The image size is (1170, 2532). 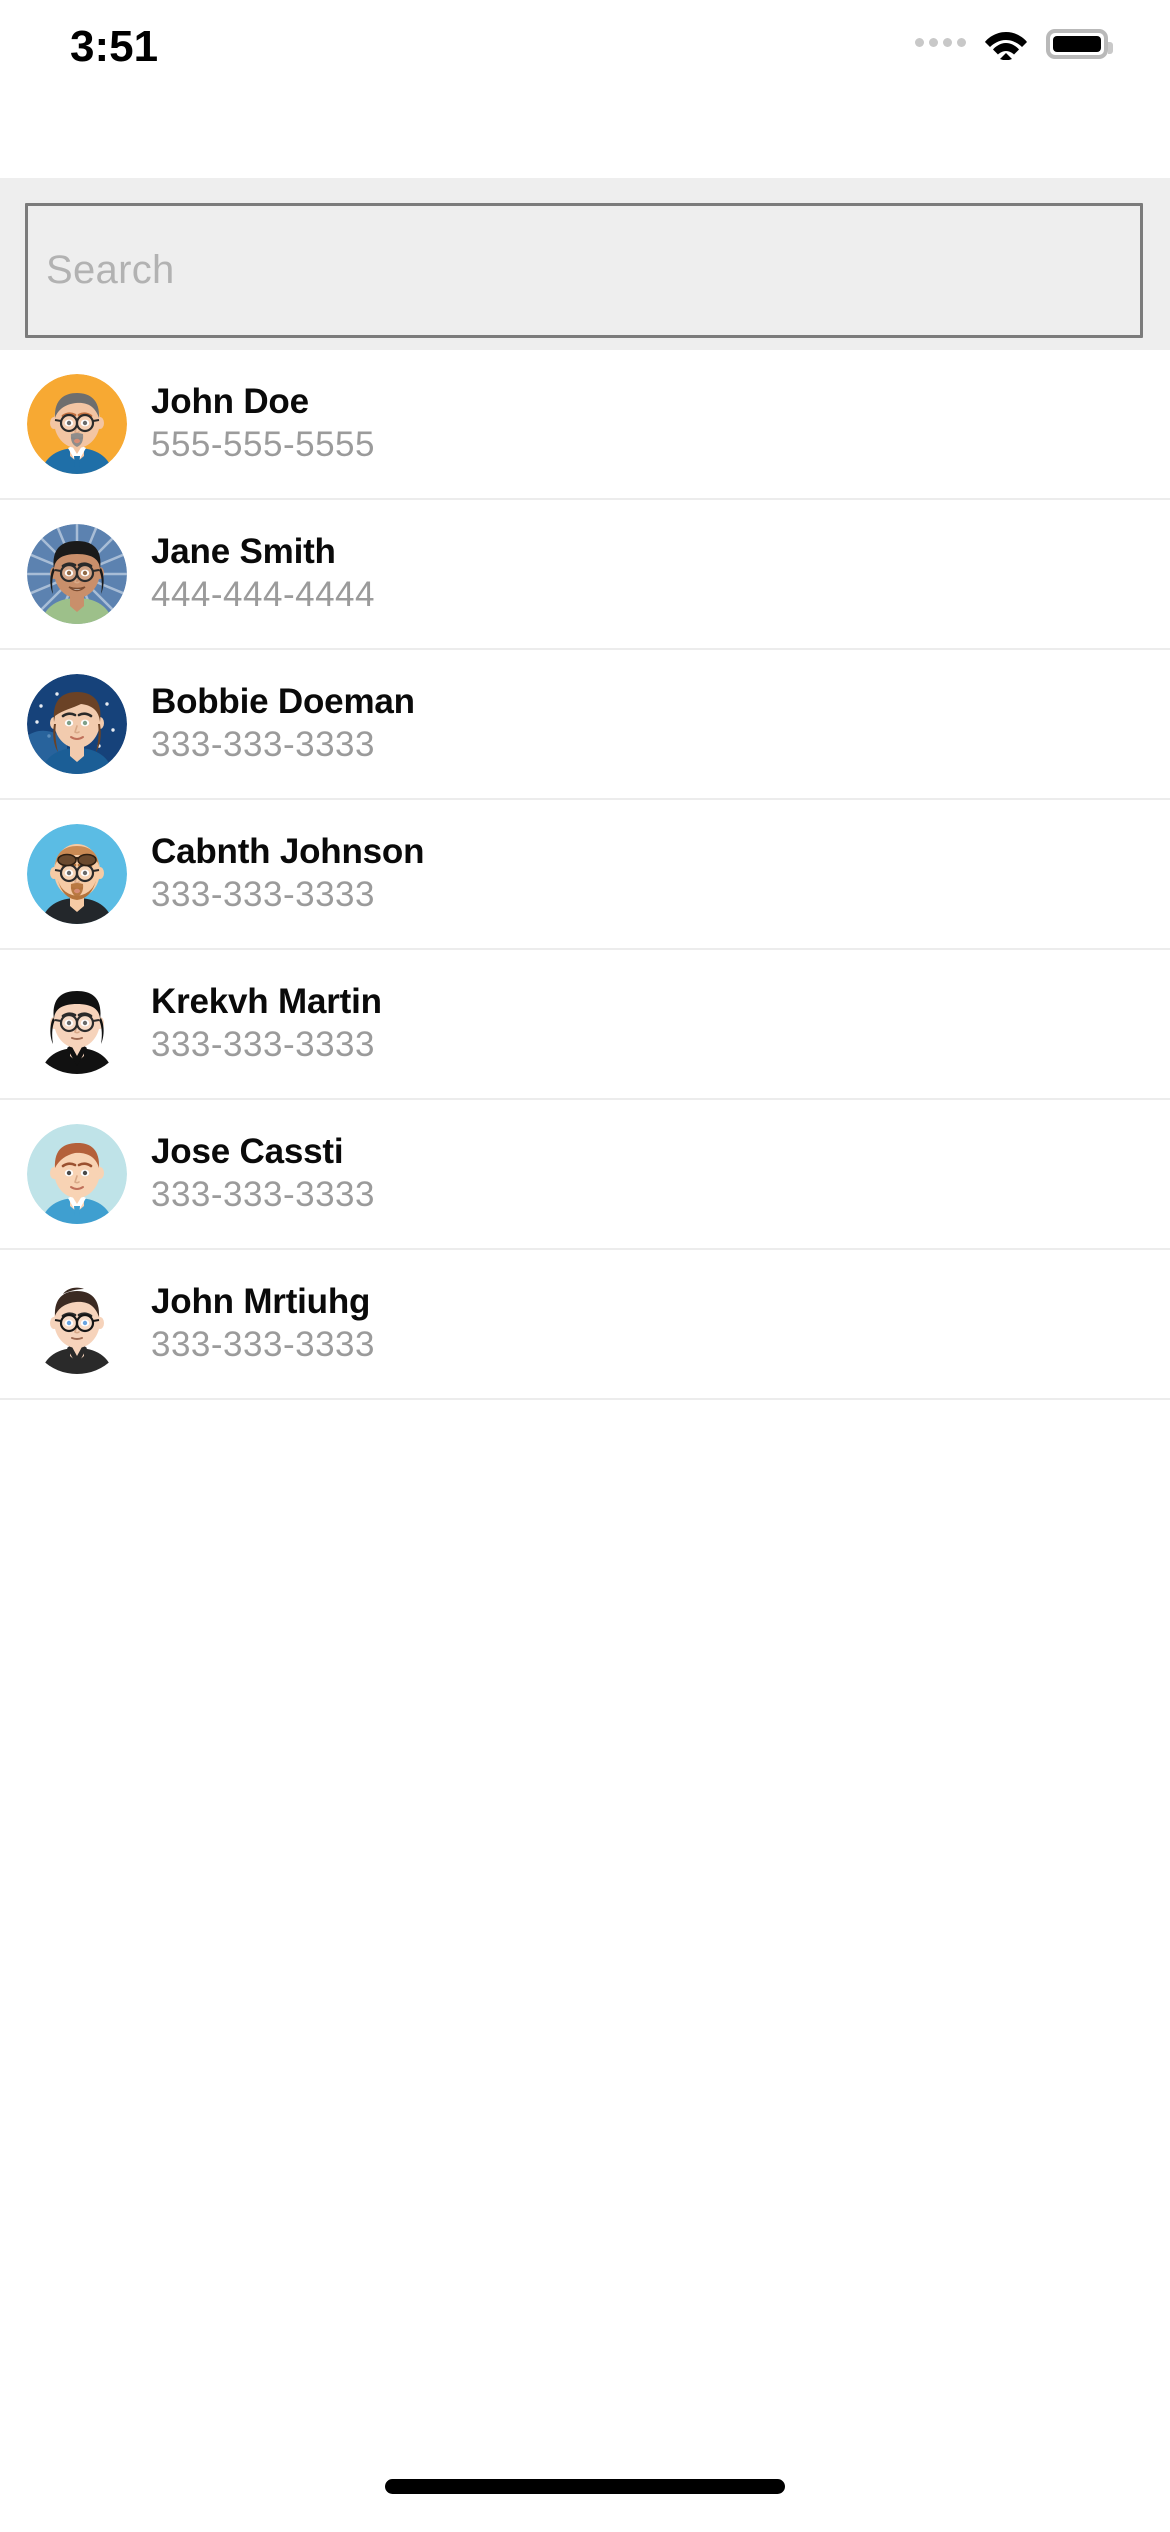 I want to click on contact-name: John Mrtiuhg, so click(x=261, y=1301).